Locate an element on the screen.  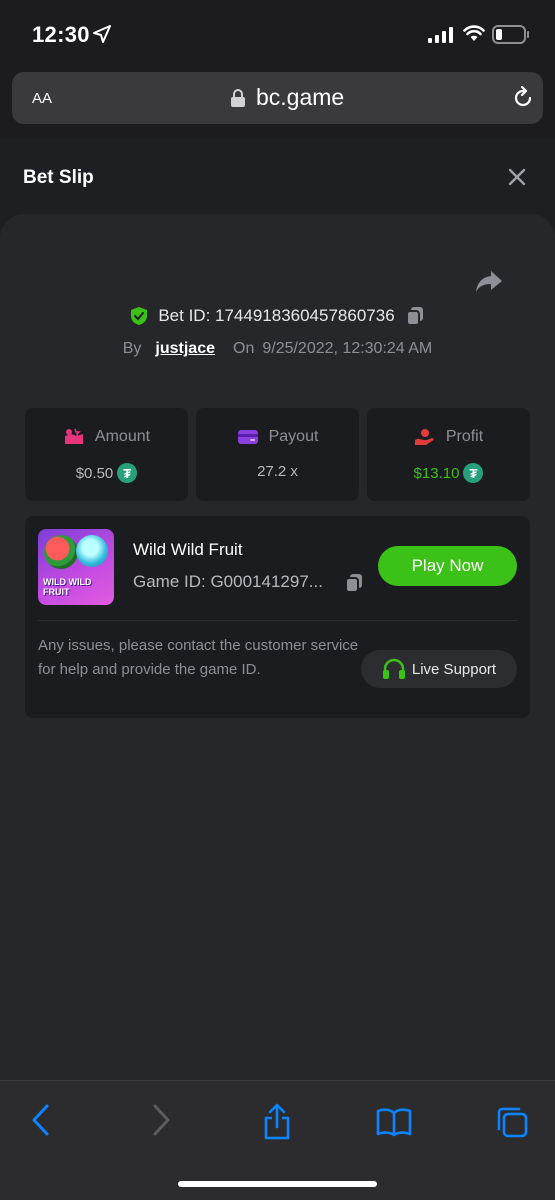
battery-icon is located at coordinates (510, 34).